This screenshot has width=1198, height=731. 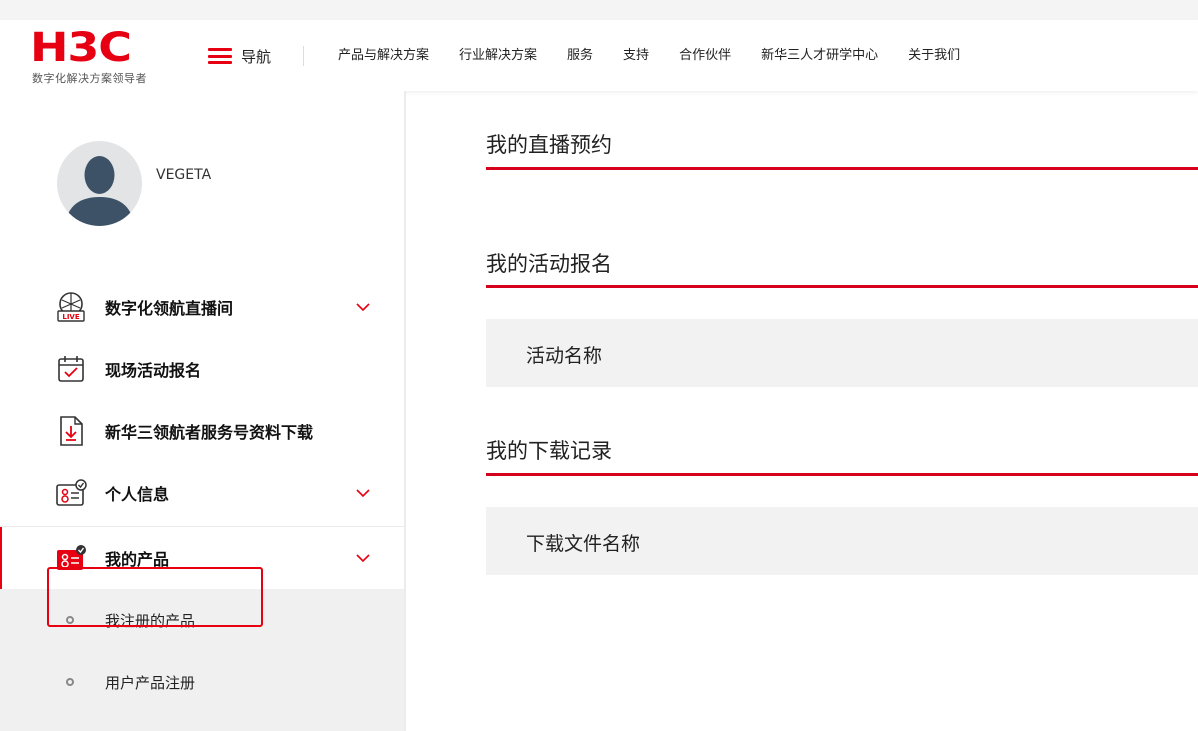 I want to click on menu-item-industry: 行业解决方案, so click(x=498, y=56).